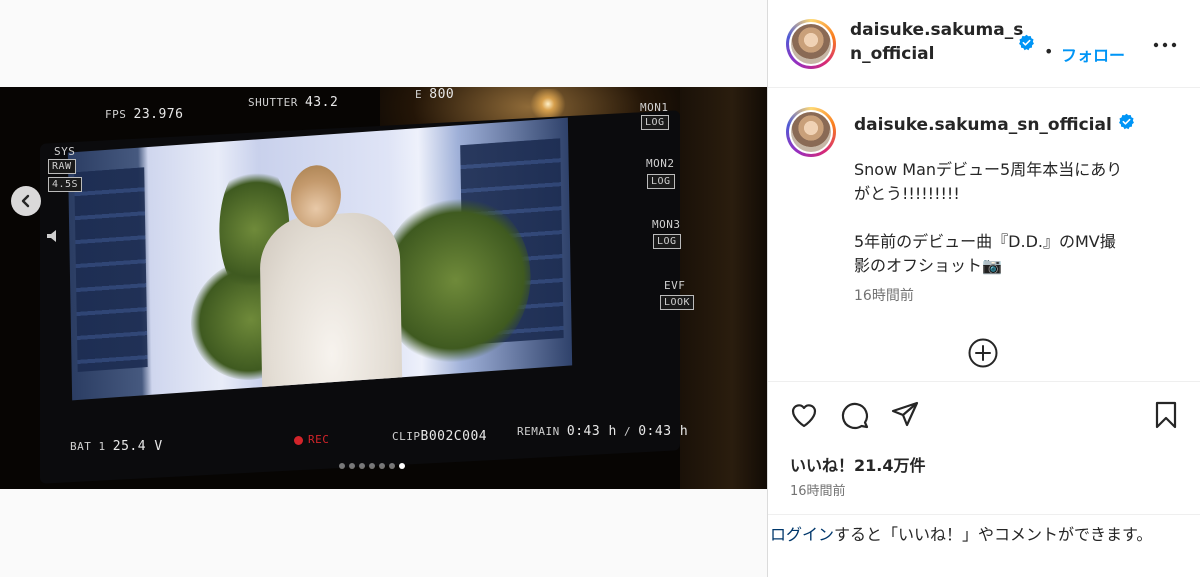 The image size is (1200, 577). Describe the element at coordinates (62, 166) in the screenshot. I see `hud-raw: RAW` at that location.